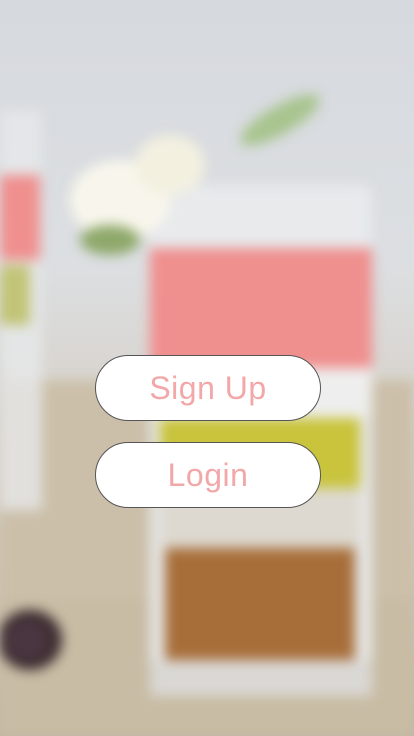 Image resolution: width=414 pixels, height=736 pixels. I want to click on login-button-label: Login, so click(208, 474).